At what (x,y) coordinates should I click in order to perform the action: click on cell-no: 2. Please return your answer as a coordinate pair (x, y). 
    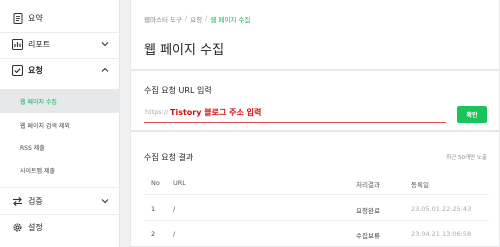
    Looking at the image, I should click on (153, 234).